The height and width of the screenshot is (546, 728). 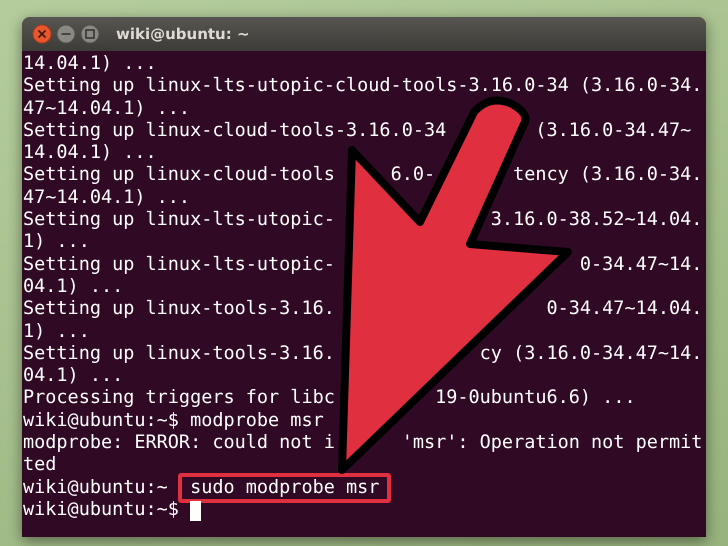 I want to click on minimize-icon, so click(x=66, y=34).